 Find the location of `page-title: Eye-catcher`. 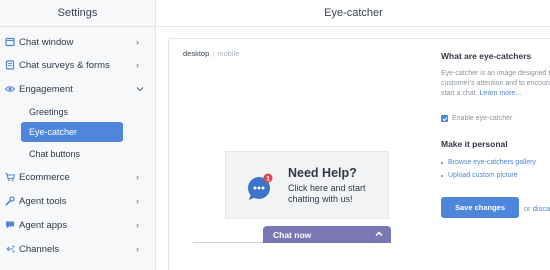

page-title: Eye-catcher is located at coordinates (353, 13).